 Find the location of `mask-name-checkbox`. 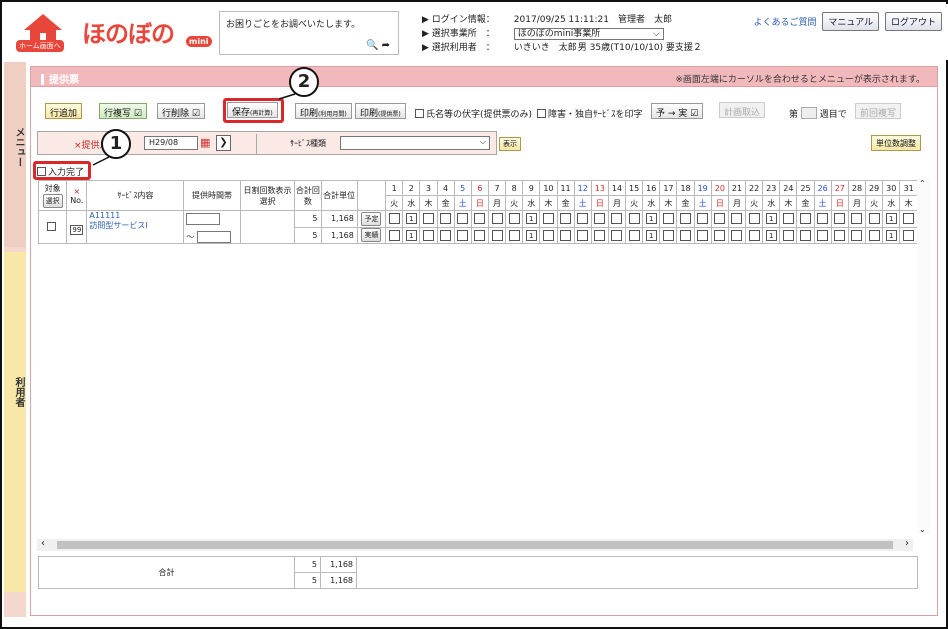

mask-name-checkbox is located at coordinates (419, 113).